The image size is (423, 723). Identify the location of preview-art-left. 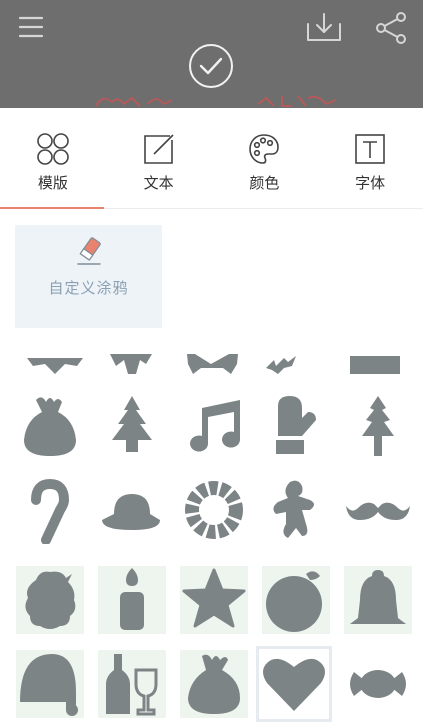
(134, 101).